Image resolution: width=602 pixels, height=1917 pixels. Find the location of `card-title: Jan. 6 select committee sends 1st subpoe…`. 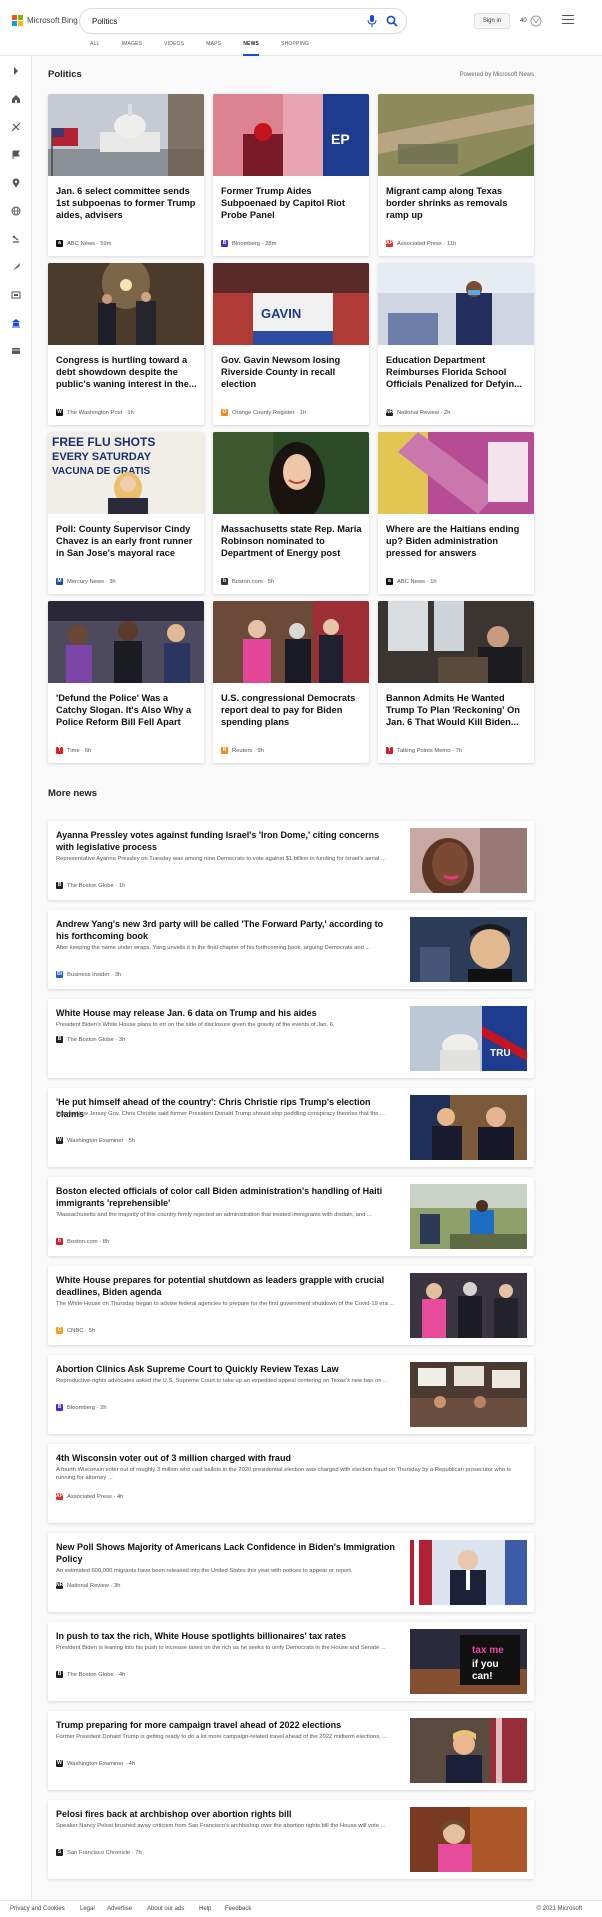

card-title: Jan. 6 select committee sends 1st subpoe… is located at coordinates (127, 203).